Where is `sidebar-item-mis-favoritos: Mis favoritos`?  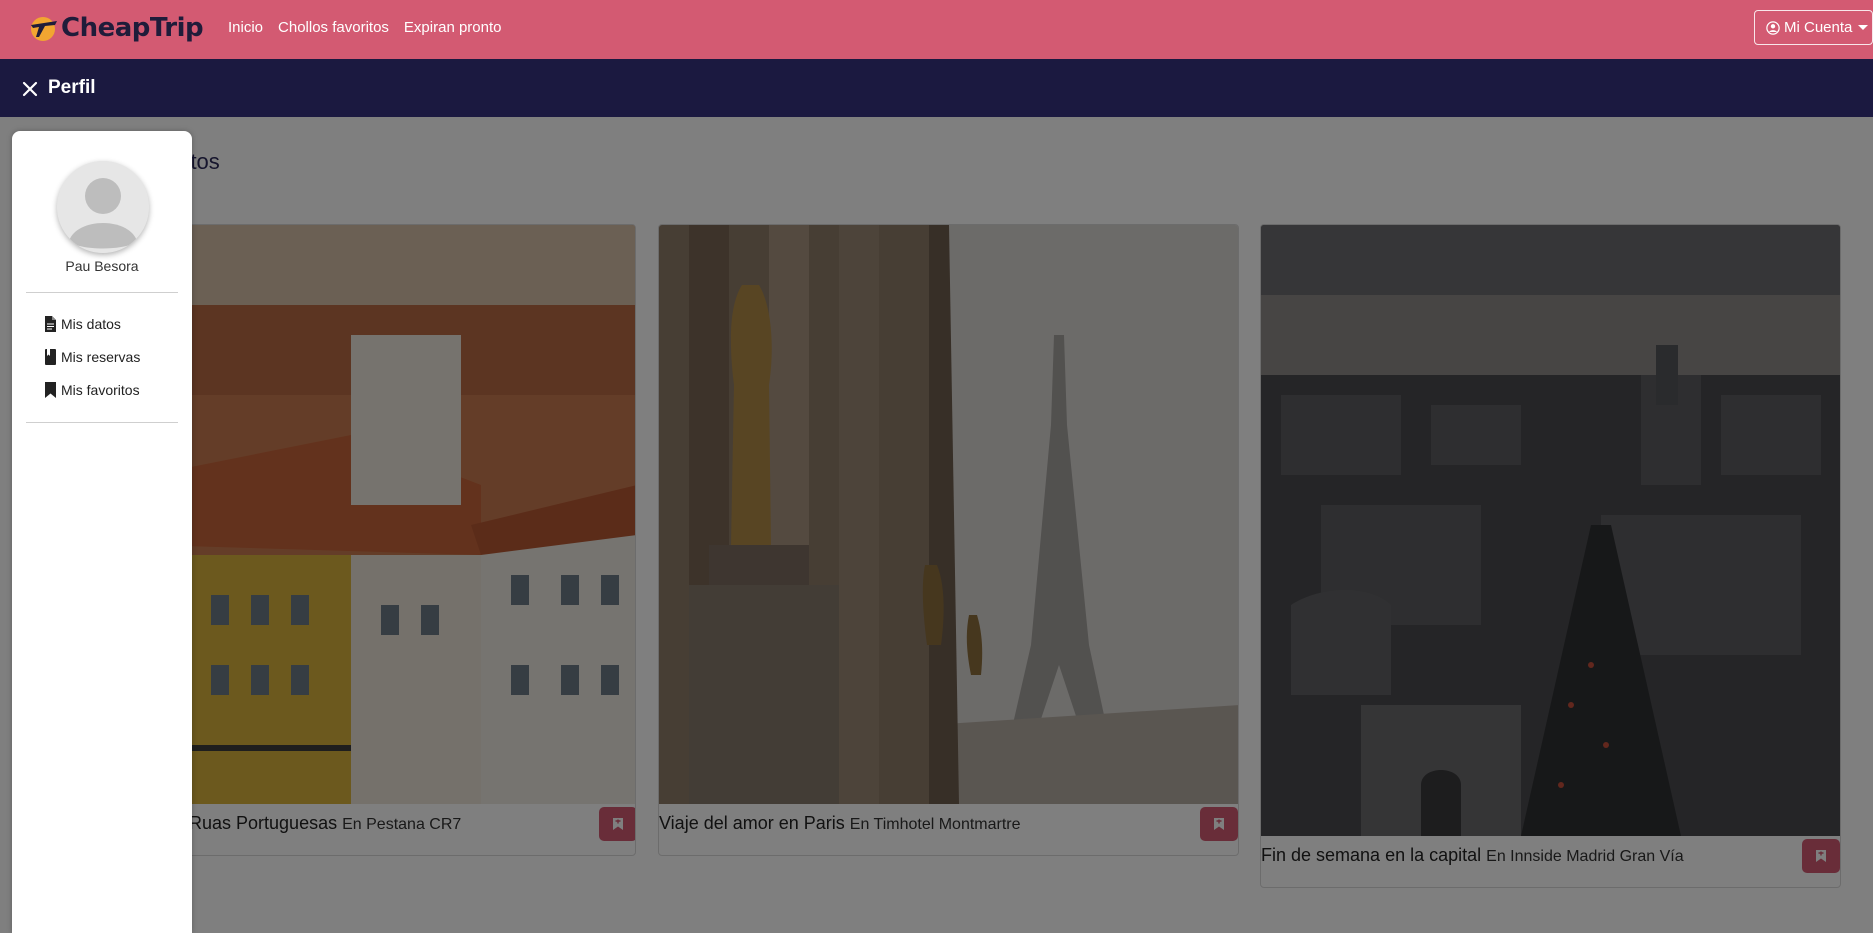
sidebar-item-mis-favoritos: Mis favoritos is located at coordinates (92, 390).